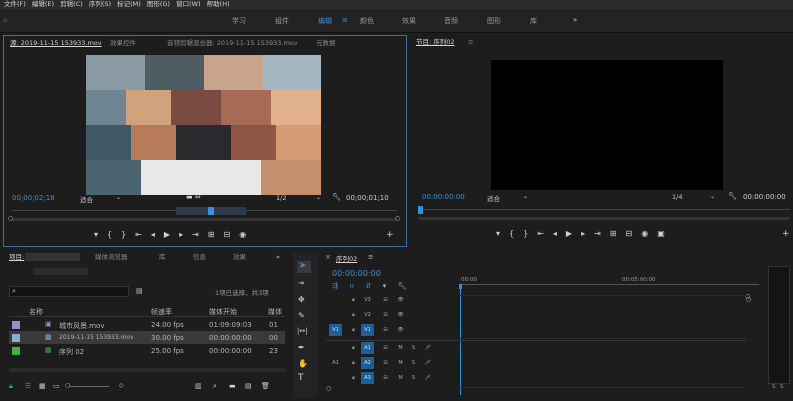  I want to click on mark-in-icon: {, so click(114, 234).